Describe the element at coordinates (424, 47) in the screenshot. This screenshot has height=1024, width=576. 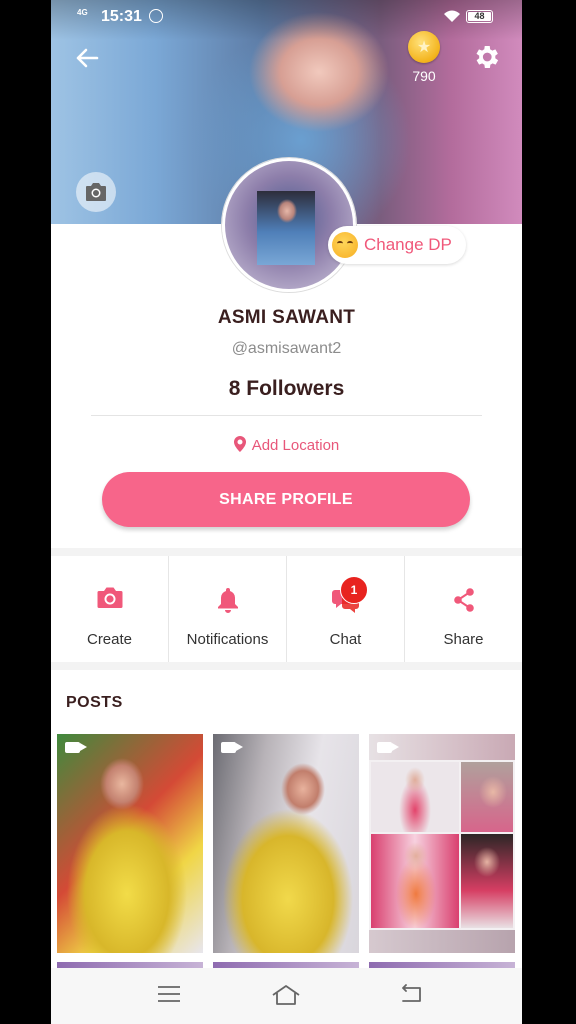
I see `coin-icon: ★` at that location.